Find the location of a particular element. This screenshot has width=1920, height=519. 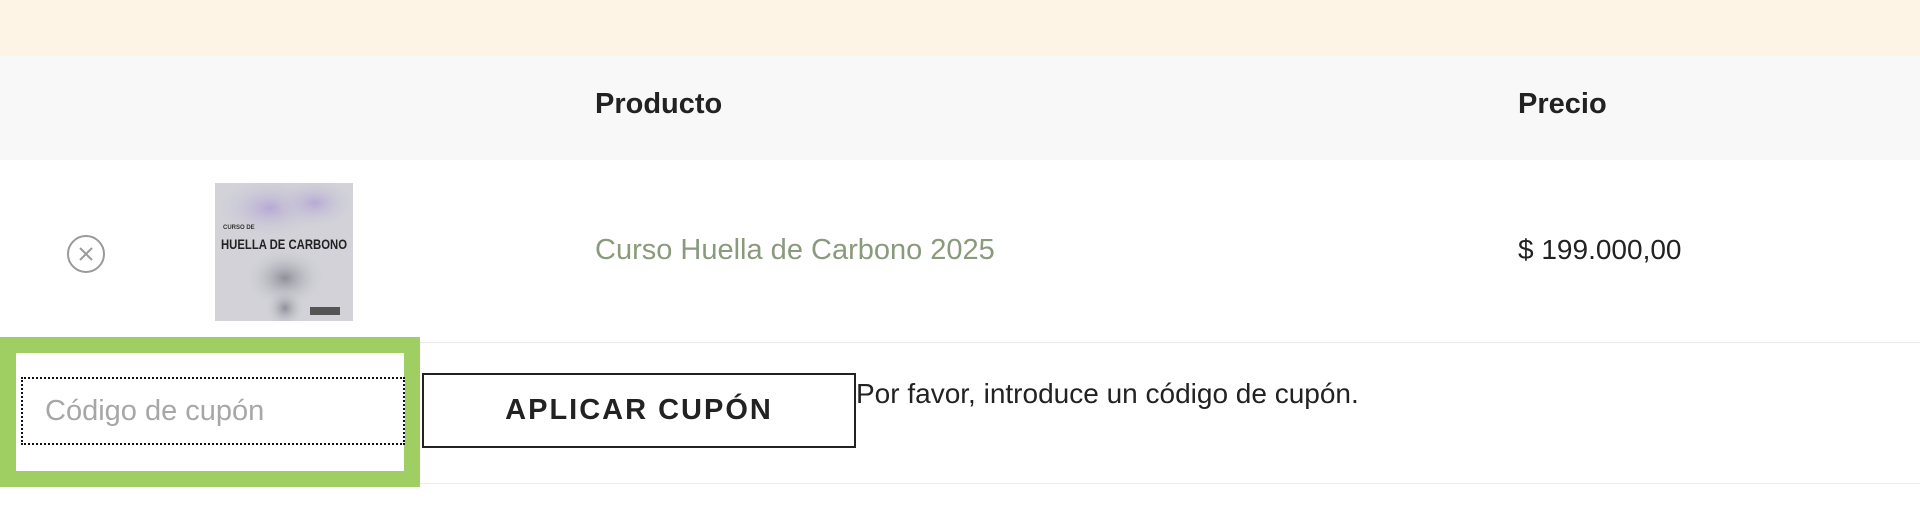

product-name-link: Curso Huella de Carbono 2025 is located at coordinates (795, 250).